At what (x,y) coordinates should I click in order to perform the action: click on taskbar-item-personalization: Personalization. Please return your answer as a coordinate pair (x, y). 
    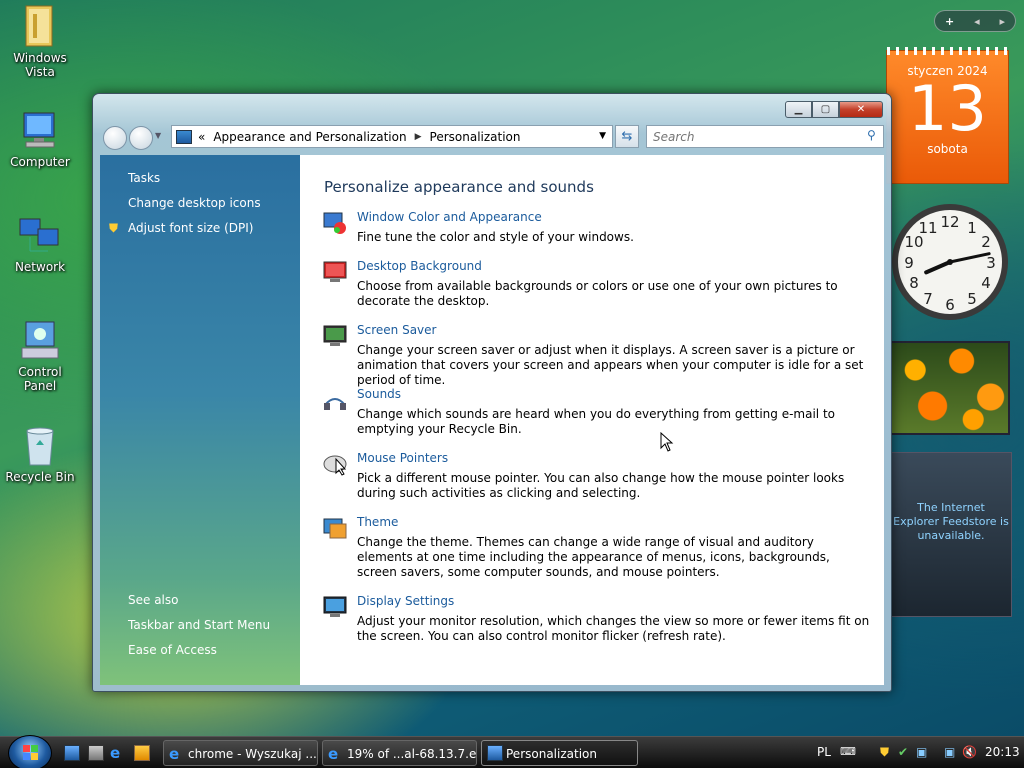
    Looking at the image, I should click on (559, 753).